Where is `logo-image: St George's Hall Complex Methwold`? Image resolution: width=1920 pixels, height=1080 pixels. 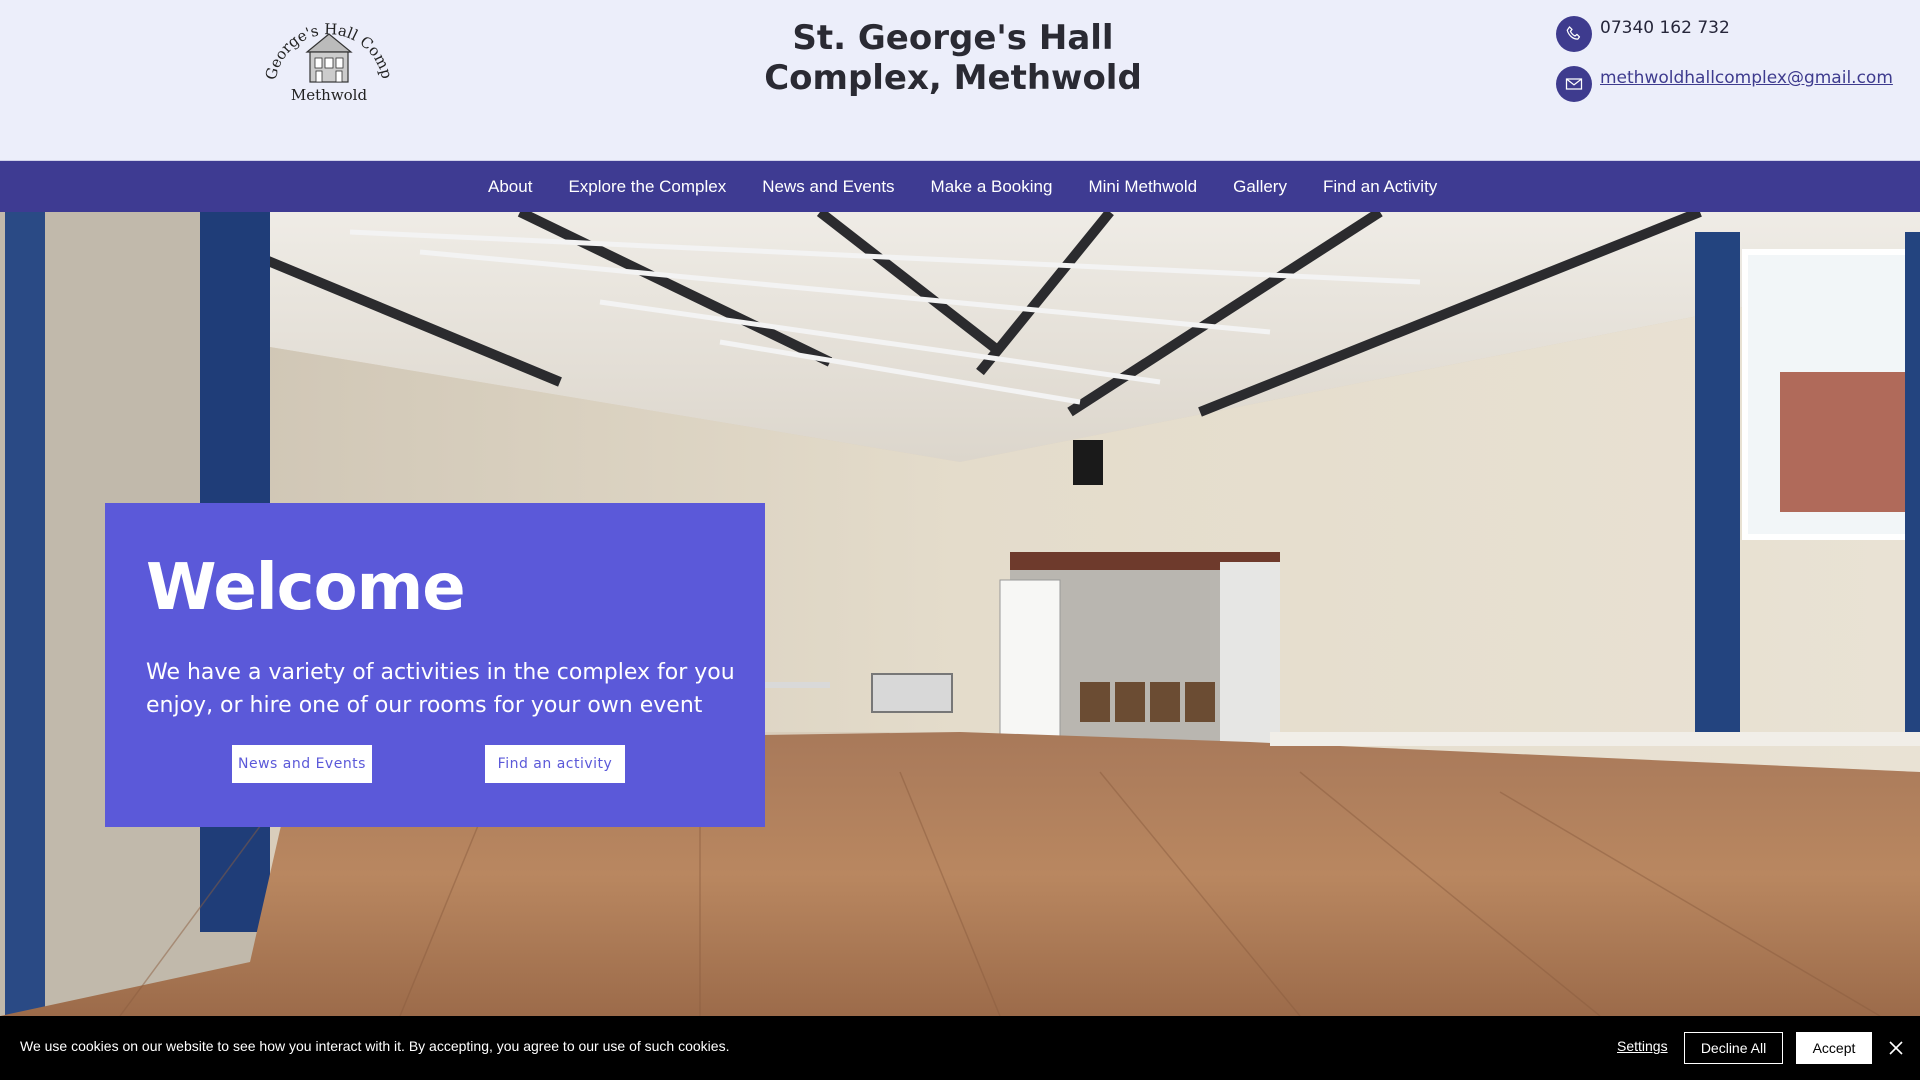 logo-image: St George's Hall Complex Methwold is located at coordinates (327, 52).